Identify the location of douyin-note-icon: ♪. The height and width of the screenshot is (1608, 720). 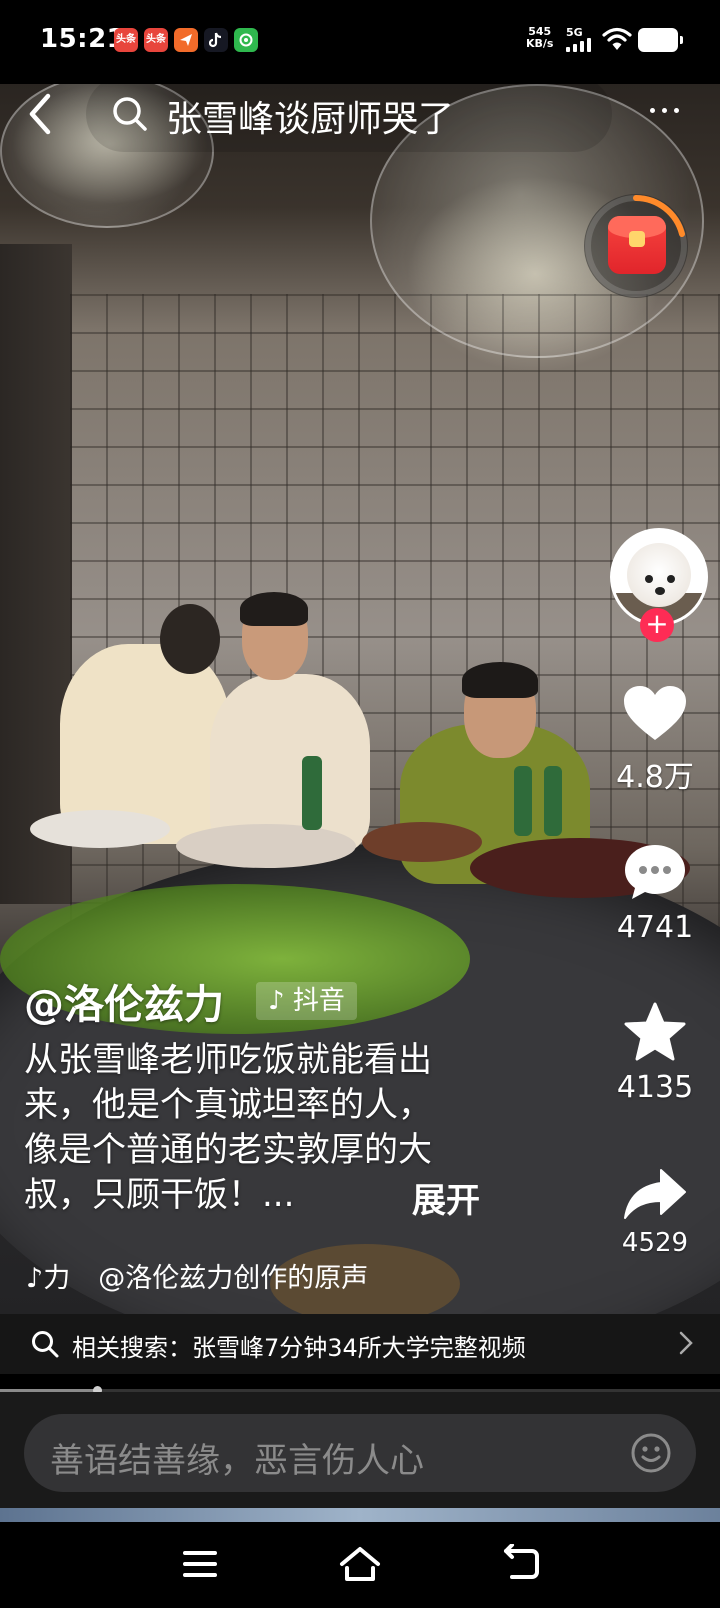
(276, 1001).